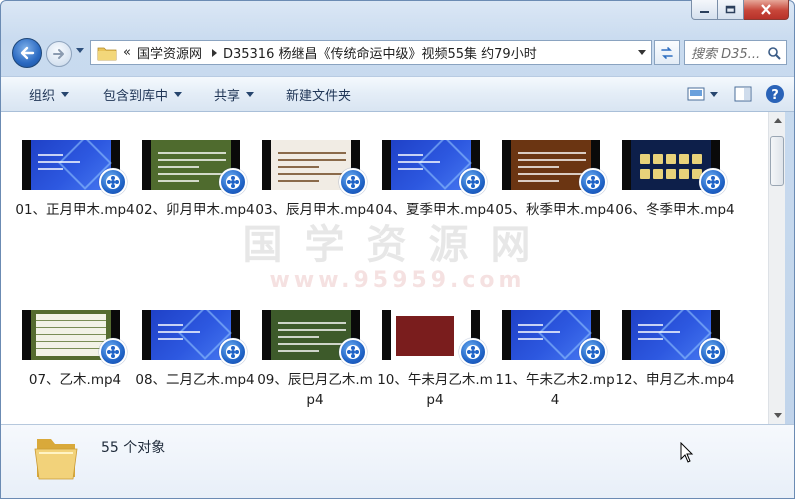 Image resolution: width=795 pixels, height=499 pixels. What do you see at coordinates (195, 210) in the screenshot?
I see `file-name: 02、卯月甲木.mp4` at bounding box center [195, 210].